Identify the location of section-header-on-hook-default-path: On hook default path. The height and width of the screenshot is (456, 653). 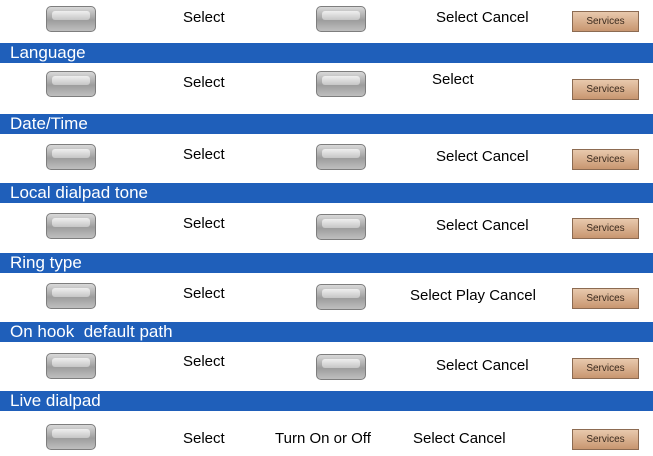
(326, 332).